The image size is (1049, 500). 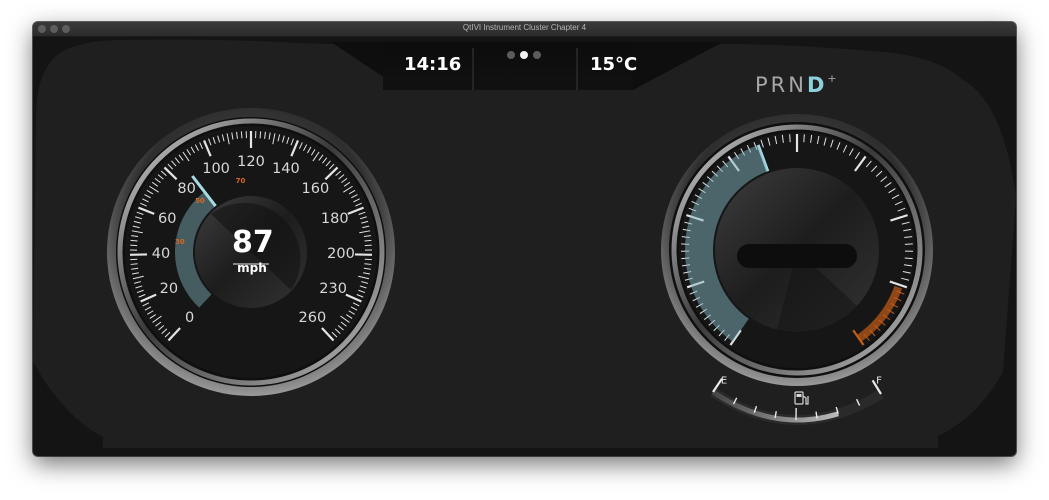 What do you see at coordinates (797, 250) in the screenshot?
I see `tachometer` at bounding box center [797, 250].